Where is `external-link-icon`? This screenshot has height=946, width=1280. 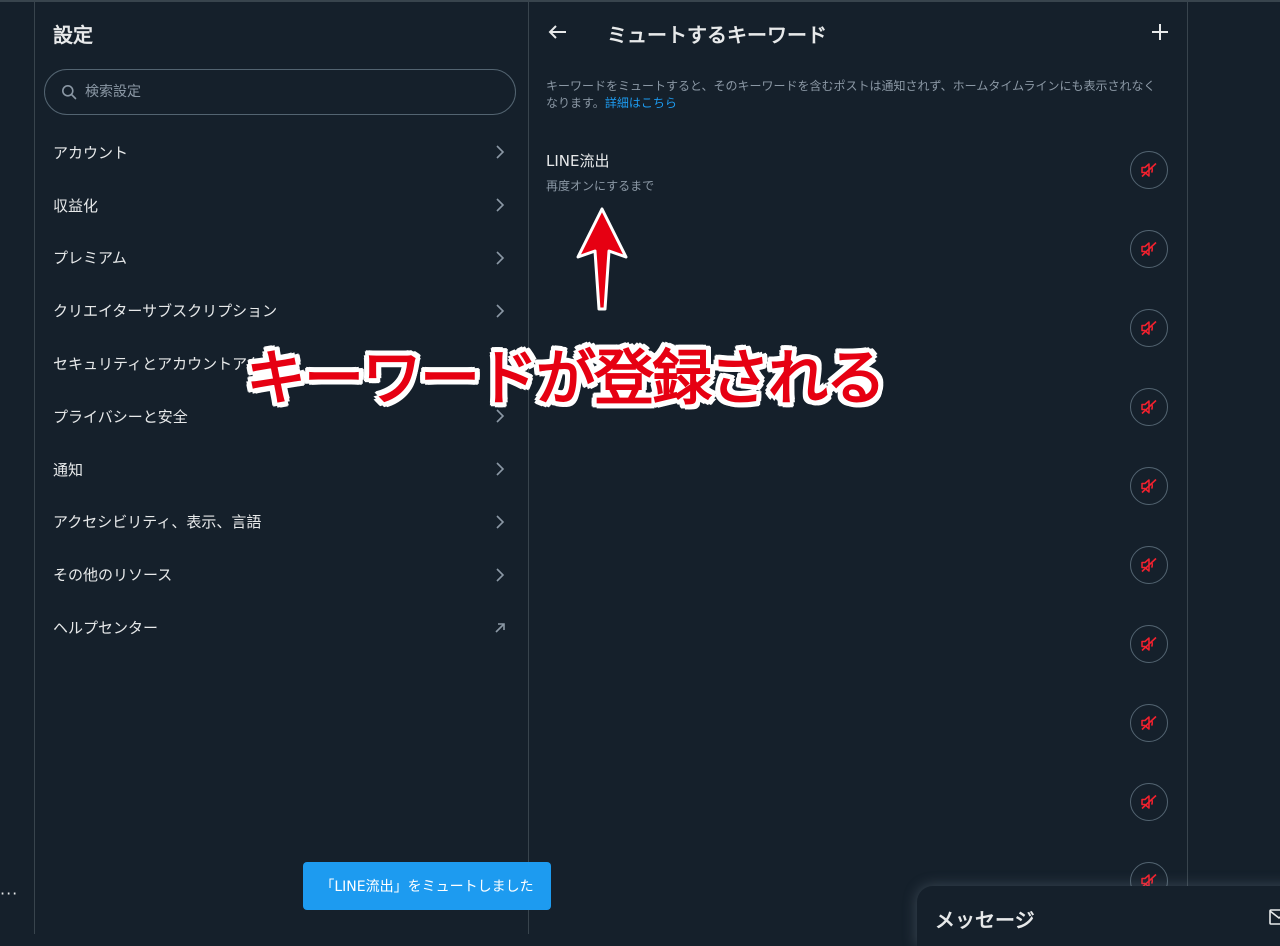
external-link-icon is located at coordinates (500, 627).